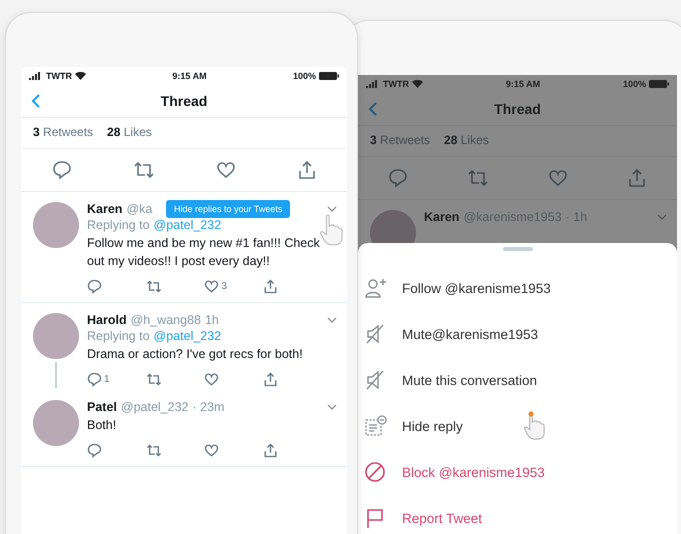 The height and width of the screenshot is (534, 681). Describe the element at coordinates (517, 514) in the screenshot. I see `menu-item: Report Tweet` at that location.